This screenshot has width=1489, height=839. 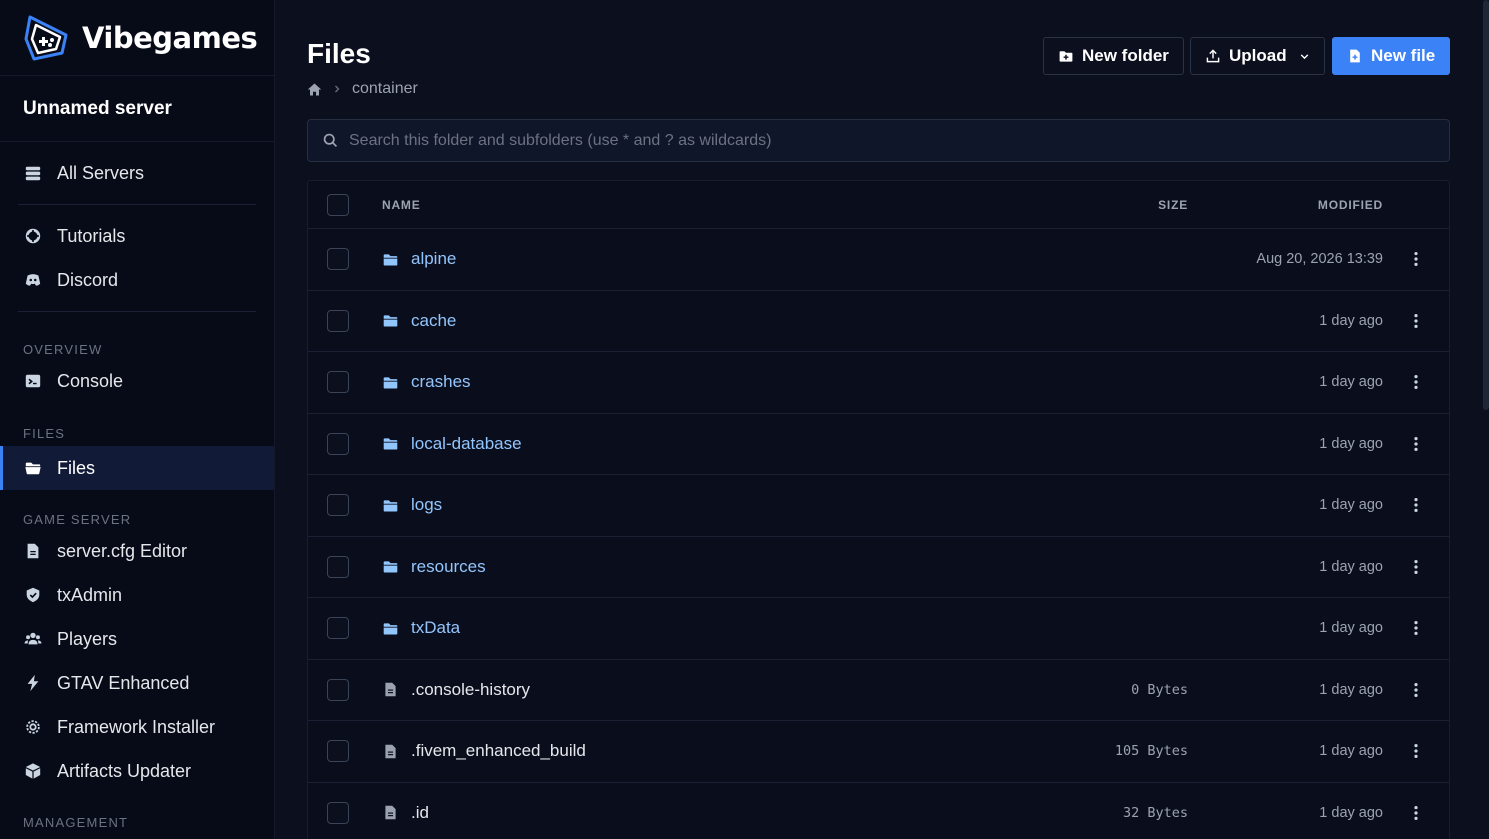 I want to click on sidebar-item-label: Players, so click(x=87, y=638).